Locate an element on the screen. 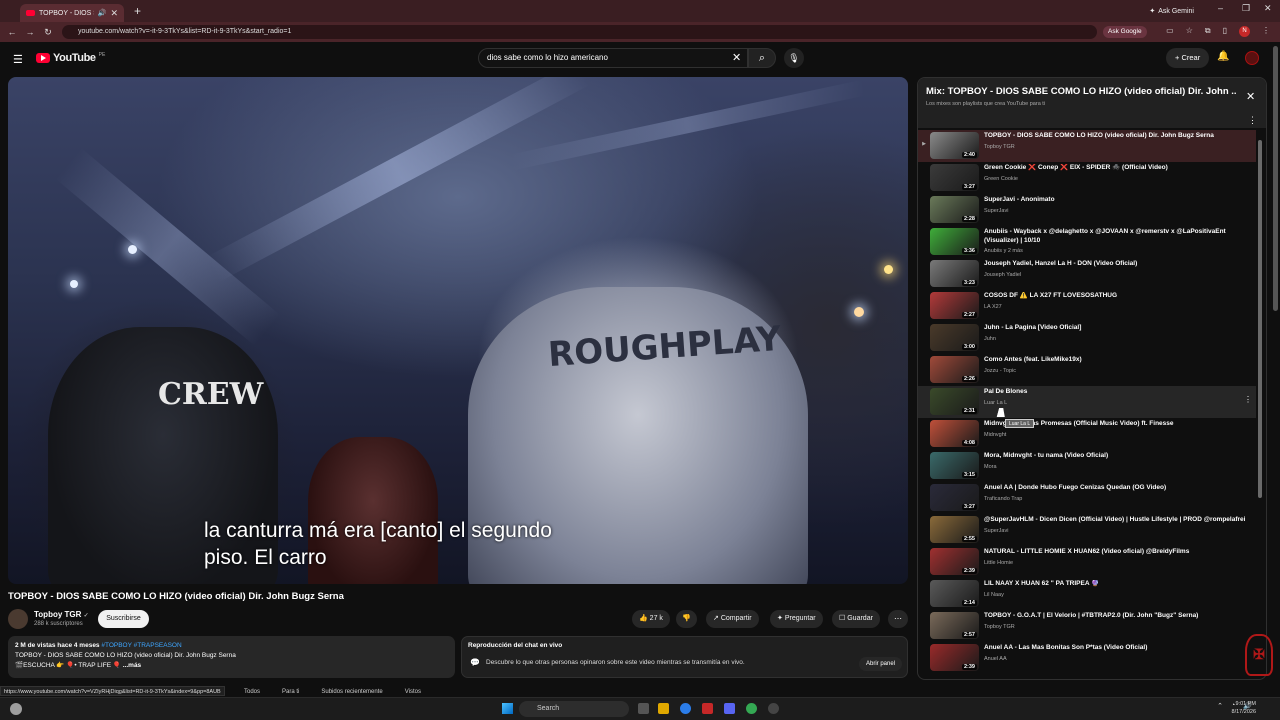  video-thumbnail: 3:15 is located at coordinates (954, 465).